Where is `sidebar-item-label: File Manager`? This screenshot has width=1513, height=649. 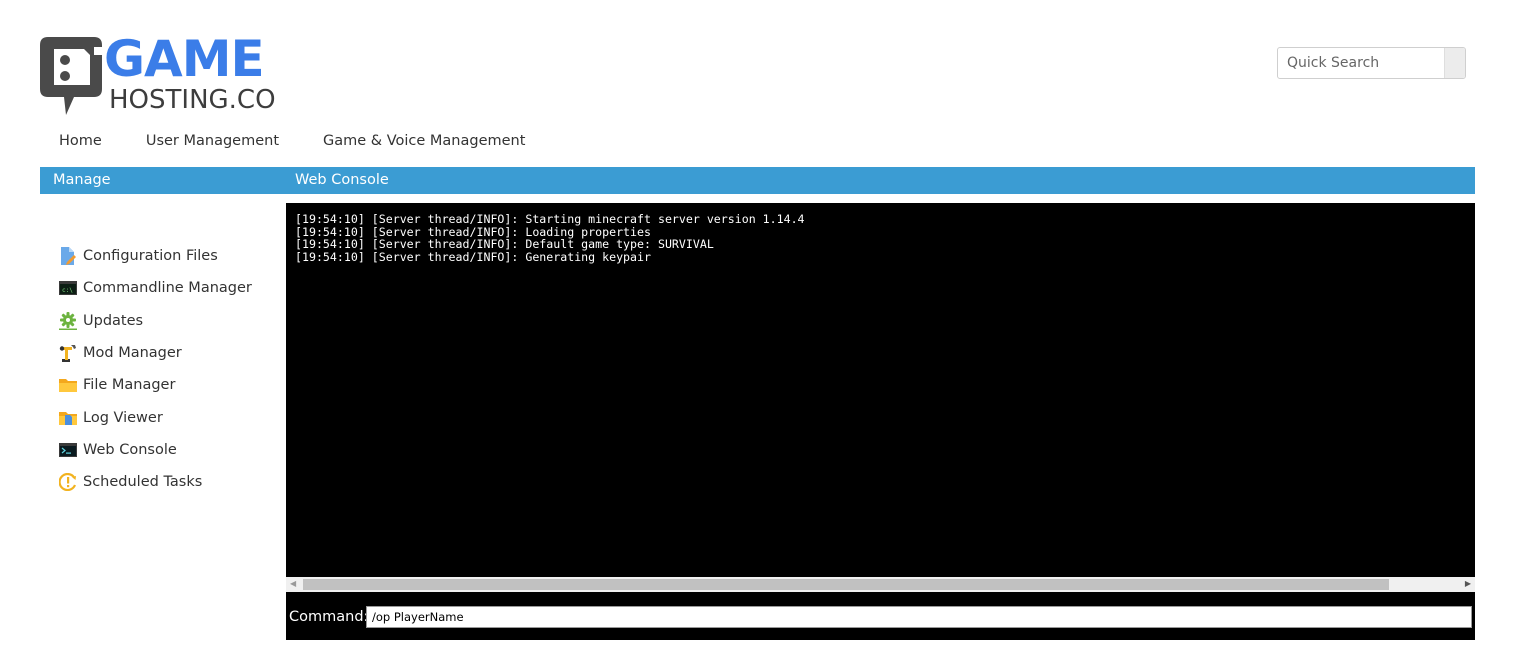
sidebar-item-label: File Manager is located at coordinates (129, 385).